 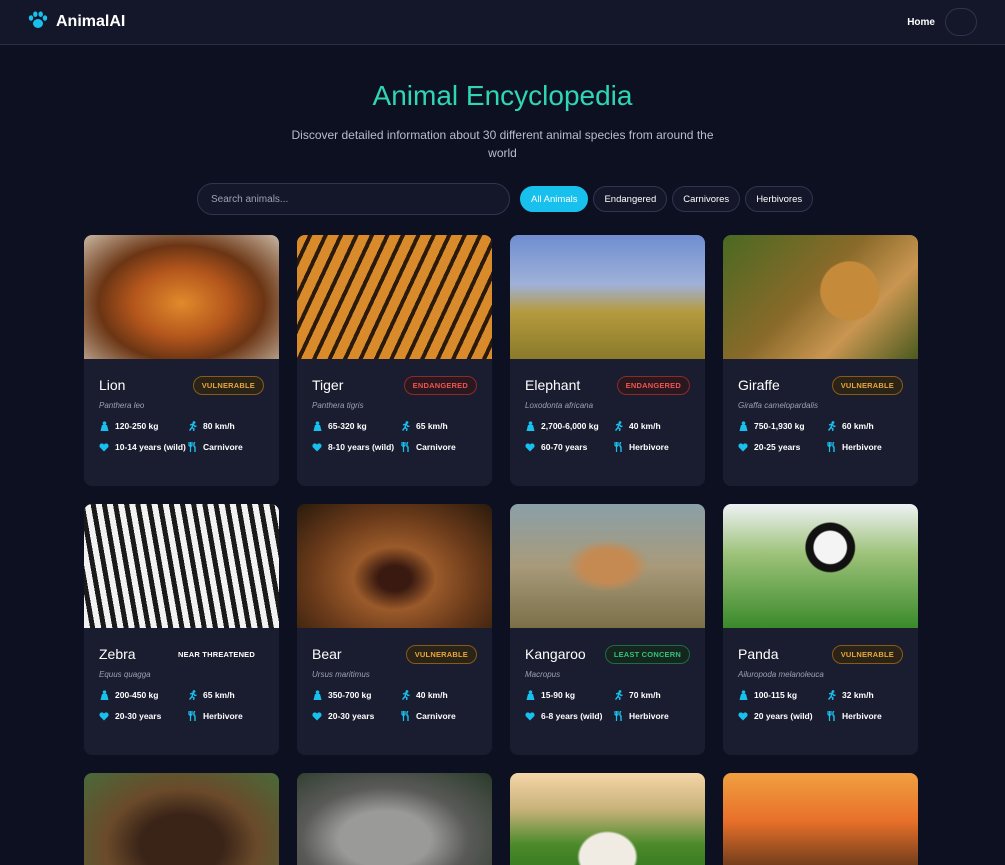 I want to click on filter-all-animals: All Animals, so click(x=554, y=199).